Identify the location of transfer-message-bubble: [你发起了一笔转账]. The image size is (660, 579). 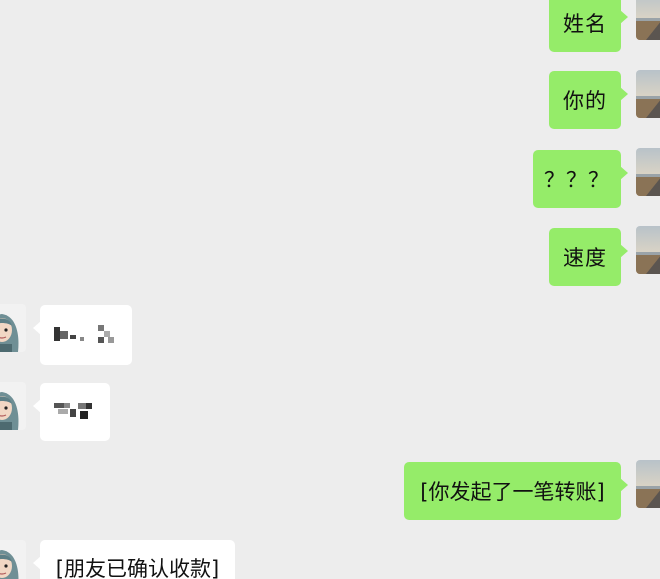
(516, 491).